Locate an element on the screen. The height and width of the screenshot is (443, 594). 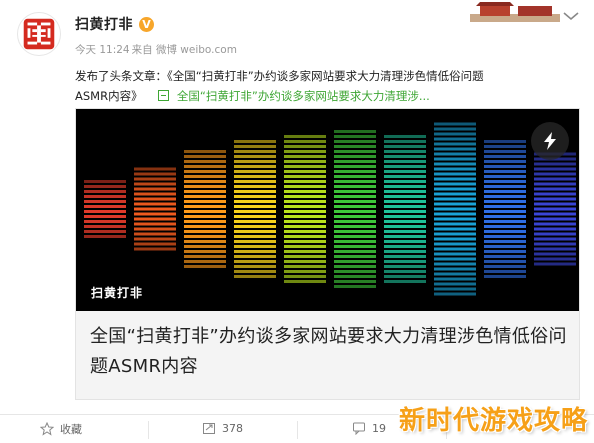
post-time: 今天 11:24 is located at coordinates (102, 50).